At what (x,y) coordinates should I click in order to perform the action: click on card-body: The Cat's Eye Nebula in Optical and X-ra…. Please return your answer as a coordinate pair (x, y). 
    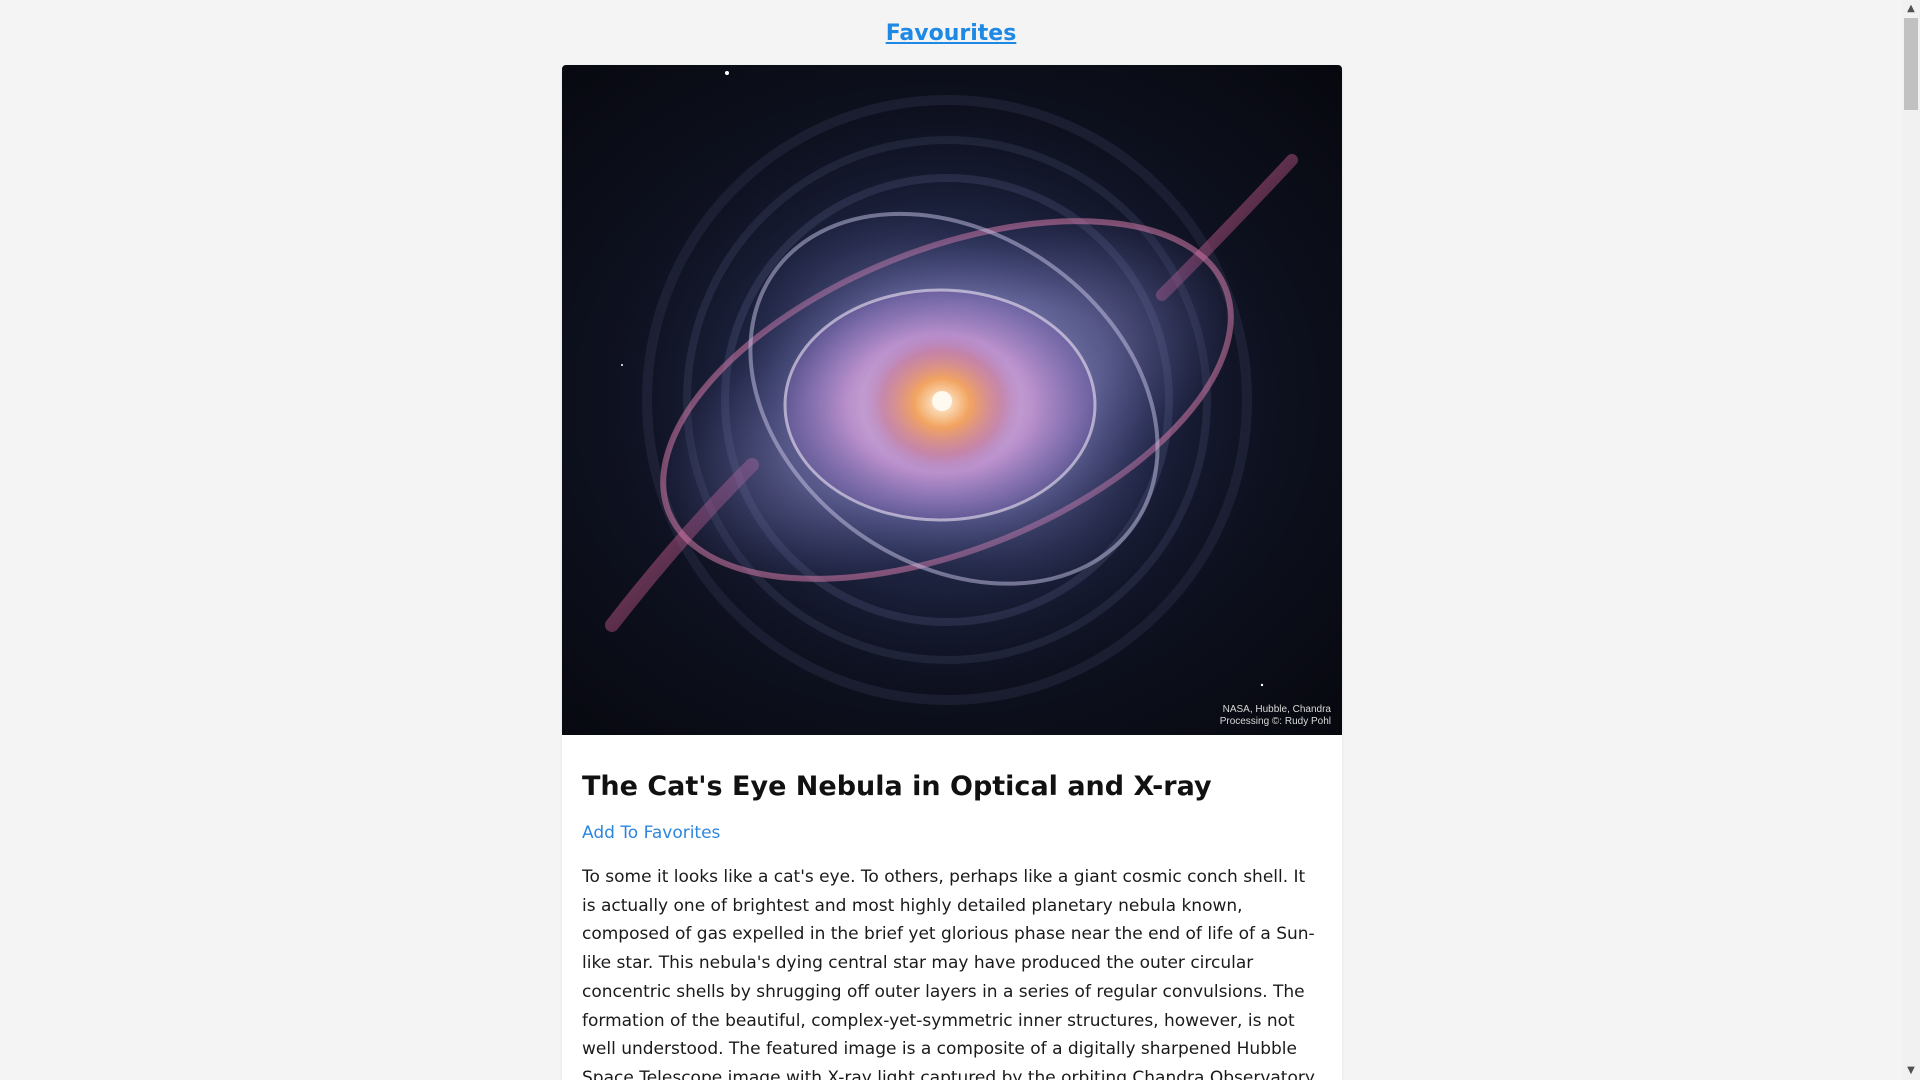
    Looking at the image, I should click on (952, 907).